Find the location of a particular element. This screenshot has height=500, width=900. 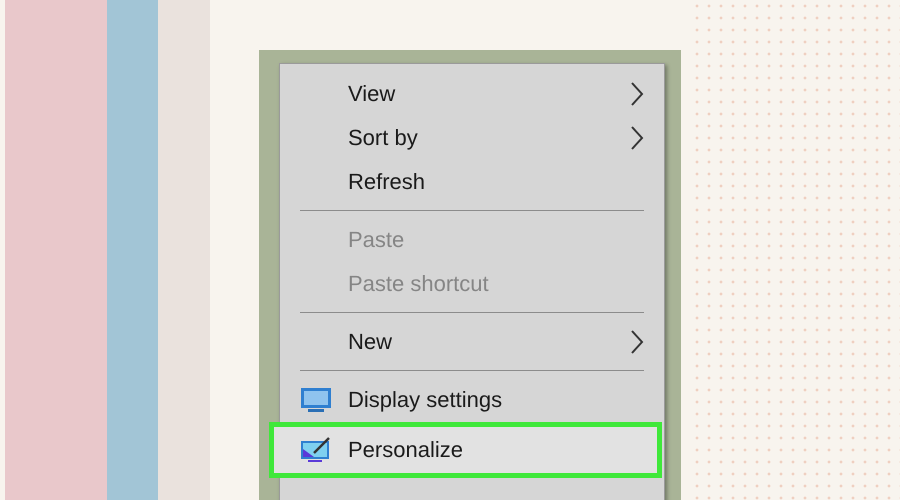

menu-item: Refresh is located at coordinates (472, 182).